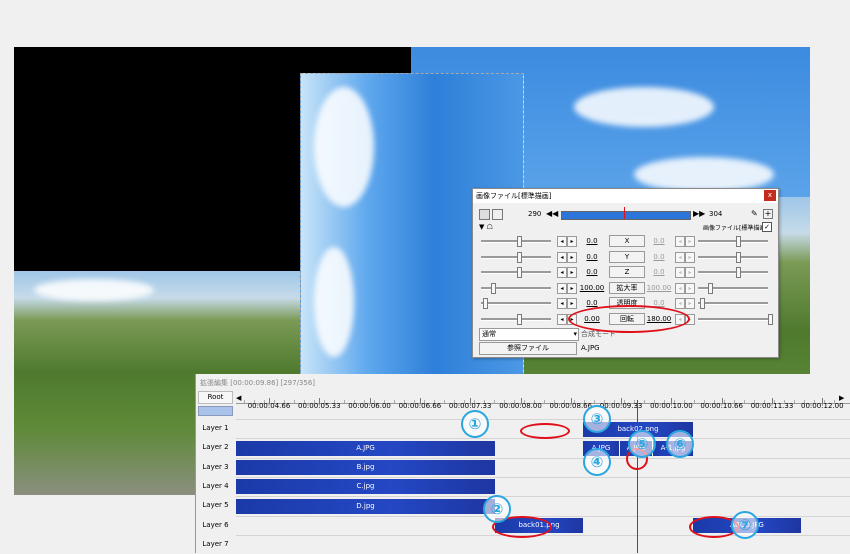  Describe the element at coordinates (624, 213) in the screenshot. I see `frame-cursor` at that location.